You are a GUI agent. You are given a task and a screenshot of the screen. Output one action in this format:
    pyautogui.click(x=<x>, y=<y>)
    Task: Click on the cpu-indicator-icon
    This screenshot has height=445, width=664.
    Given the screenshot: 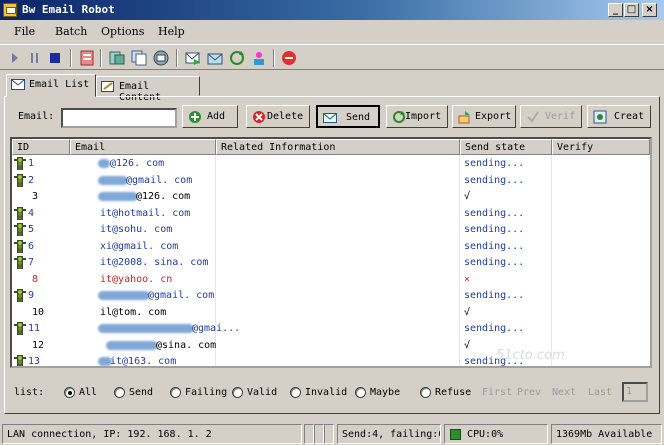 What is the action you would take?
    pyautogui.click(x=455, y=434)
    